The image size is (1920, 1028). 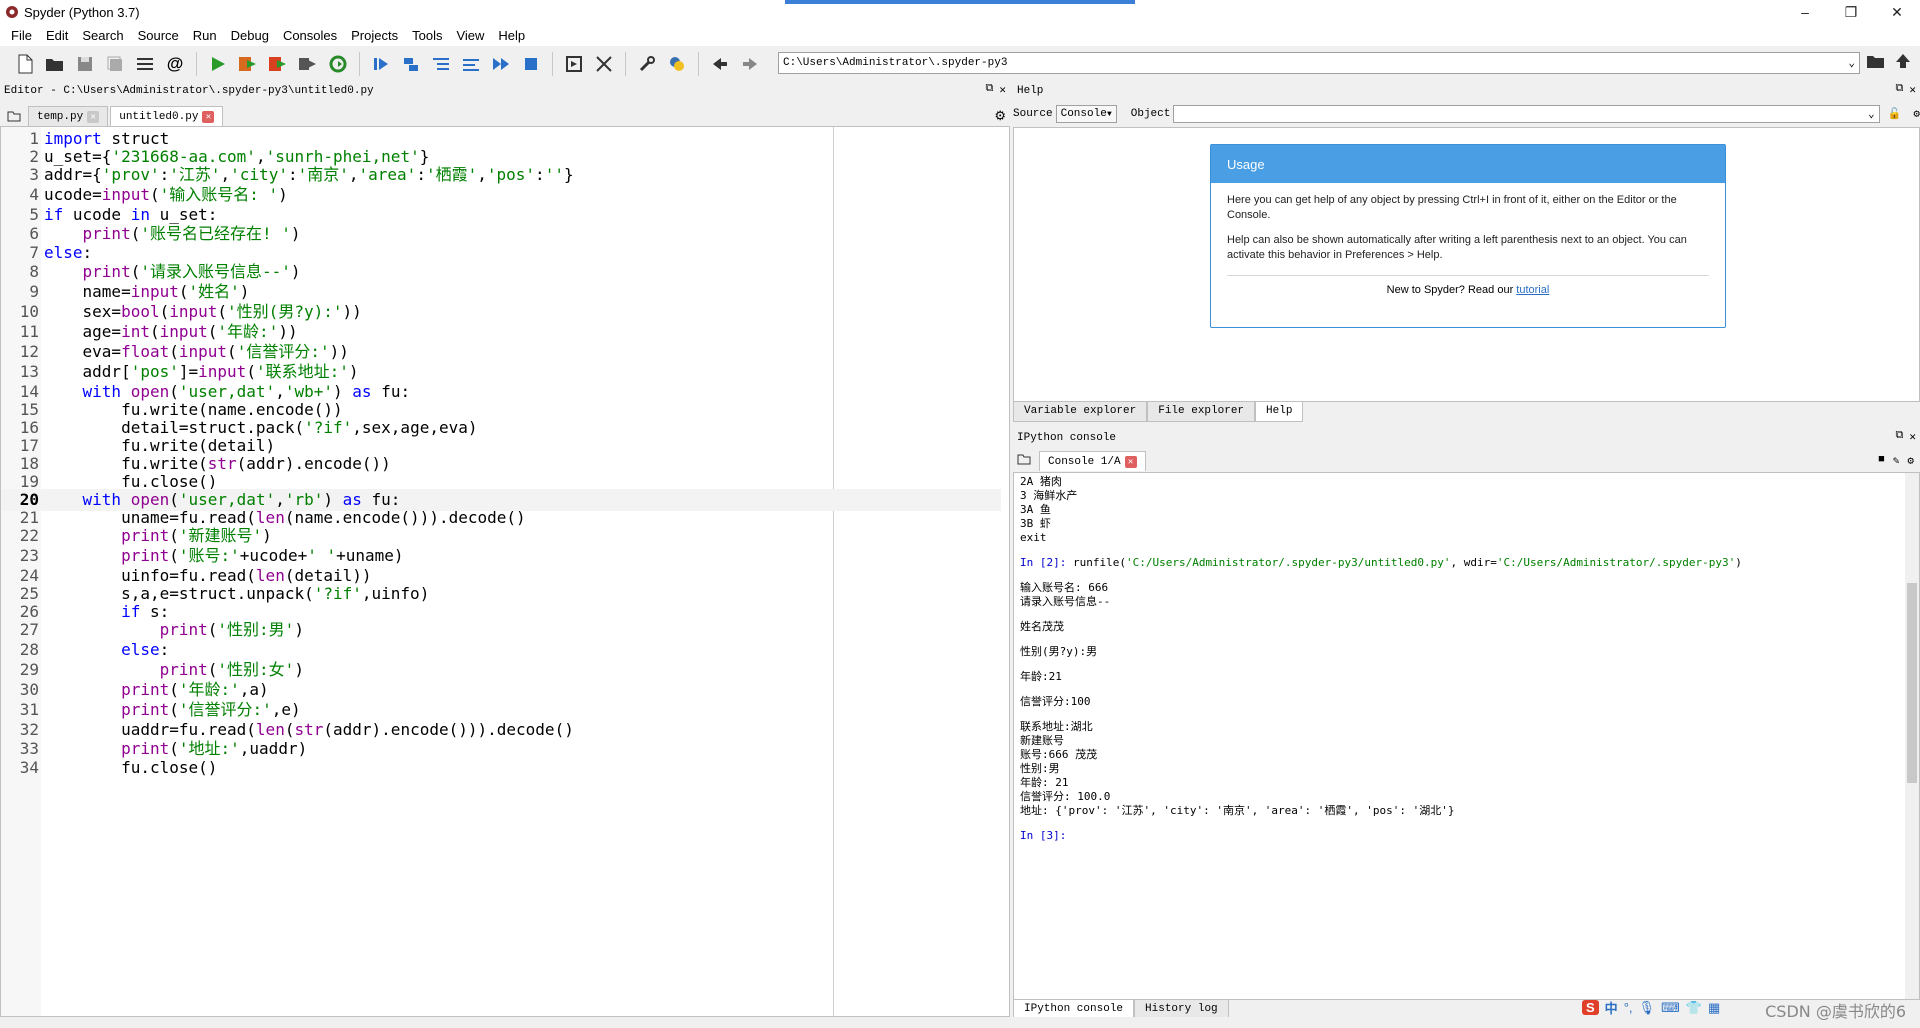 What do you see at coordinates (102, 35) in the screenshot?
I see `menu-search: Search` at bounding box center [102, 35].